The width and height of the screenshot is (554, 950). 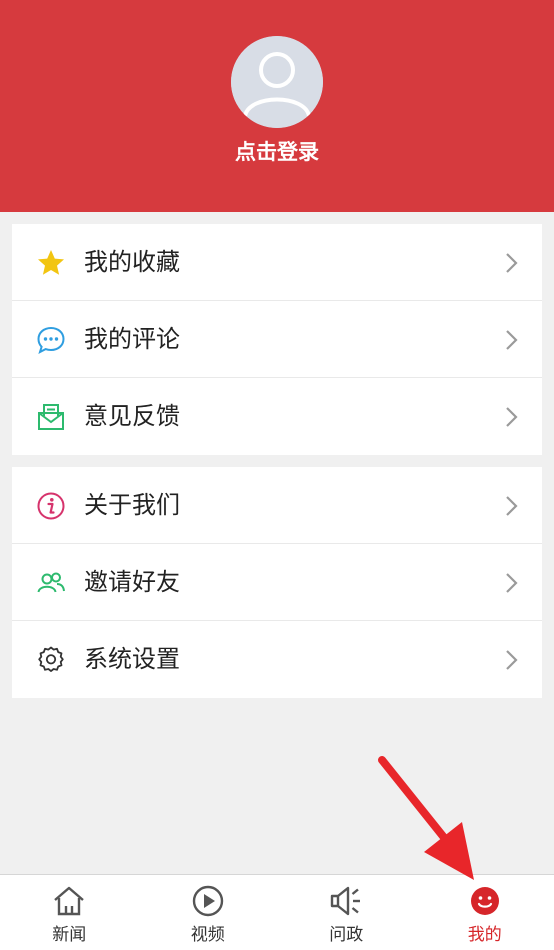 What do you see at coordinates (132, 262) in the screenshot?
I see `menu-item-label: 我的收藏` at bounding box center [132, 262].